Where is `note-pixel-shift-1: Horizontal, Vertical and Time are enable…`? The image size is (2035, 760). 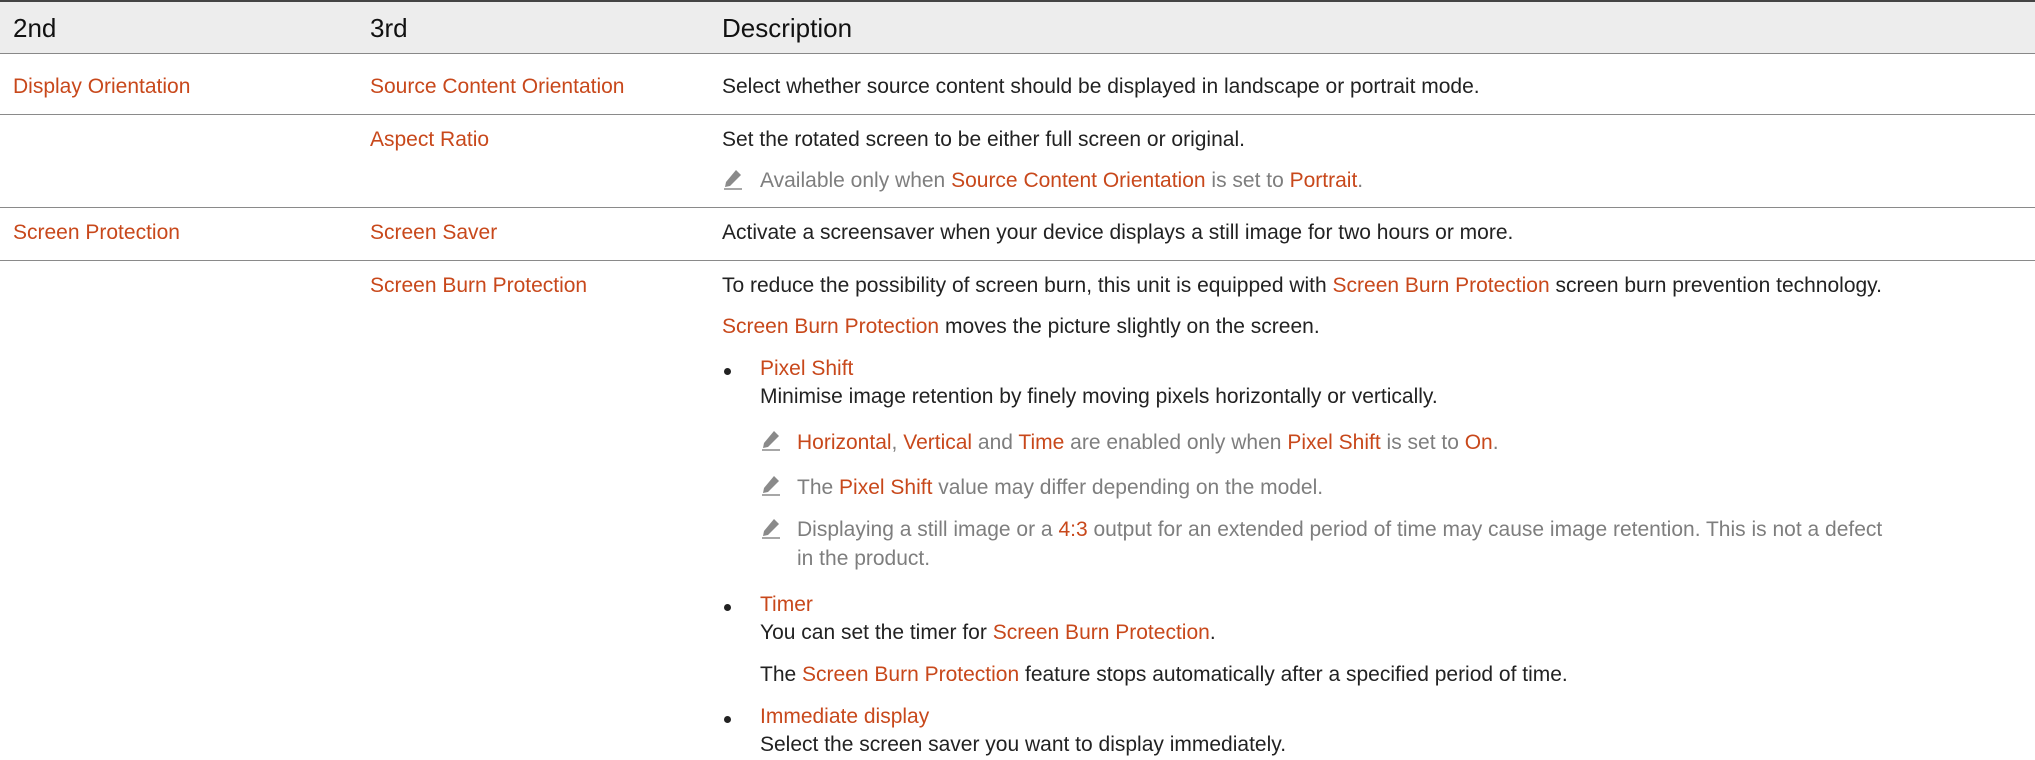 note-pixel-shift-1: Horizontal, Vertical and Time are enable… is located at coordinates (1148, 442).